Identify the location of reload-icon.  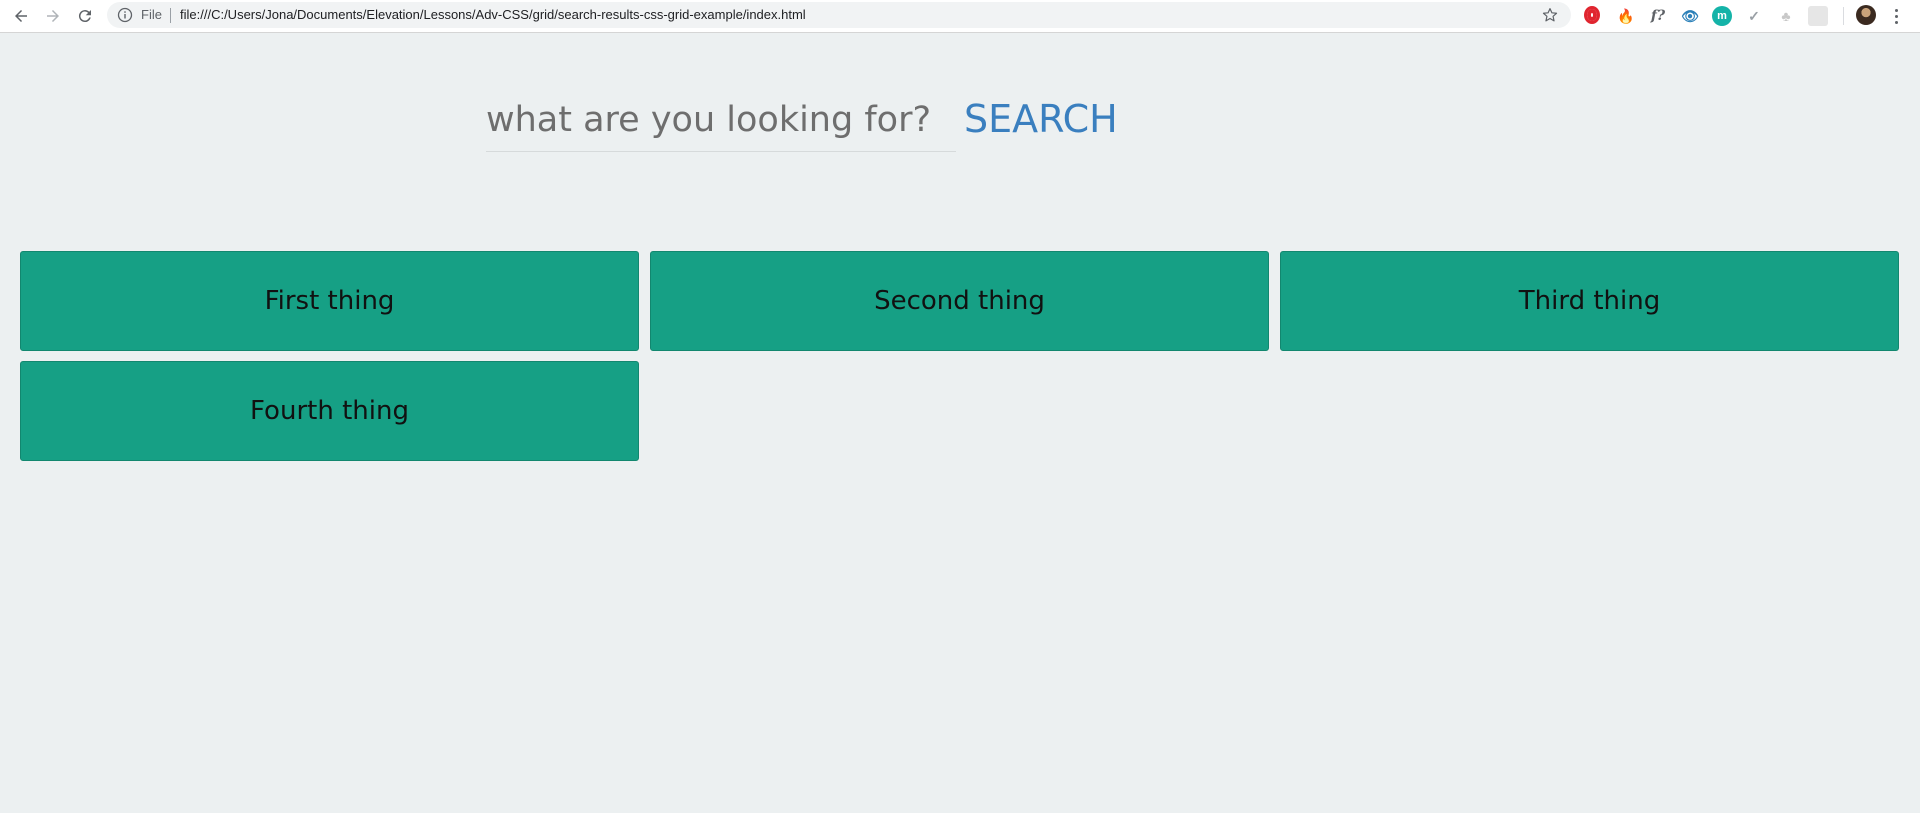
(84, 16).